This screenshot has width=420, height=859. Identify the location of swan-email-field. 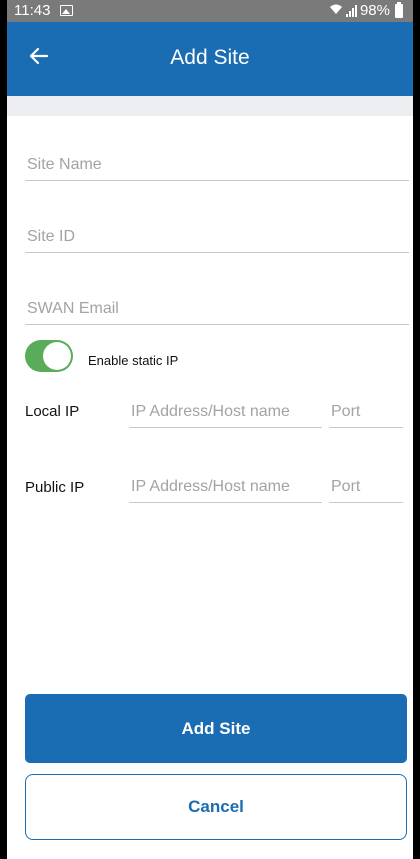
(217, 309).